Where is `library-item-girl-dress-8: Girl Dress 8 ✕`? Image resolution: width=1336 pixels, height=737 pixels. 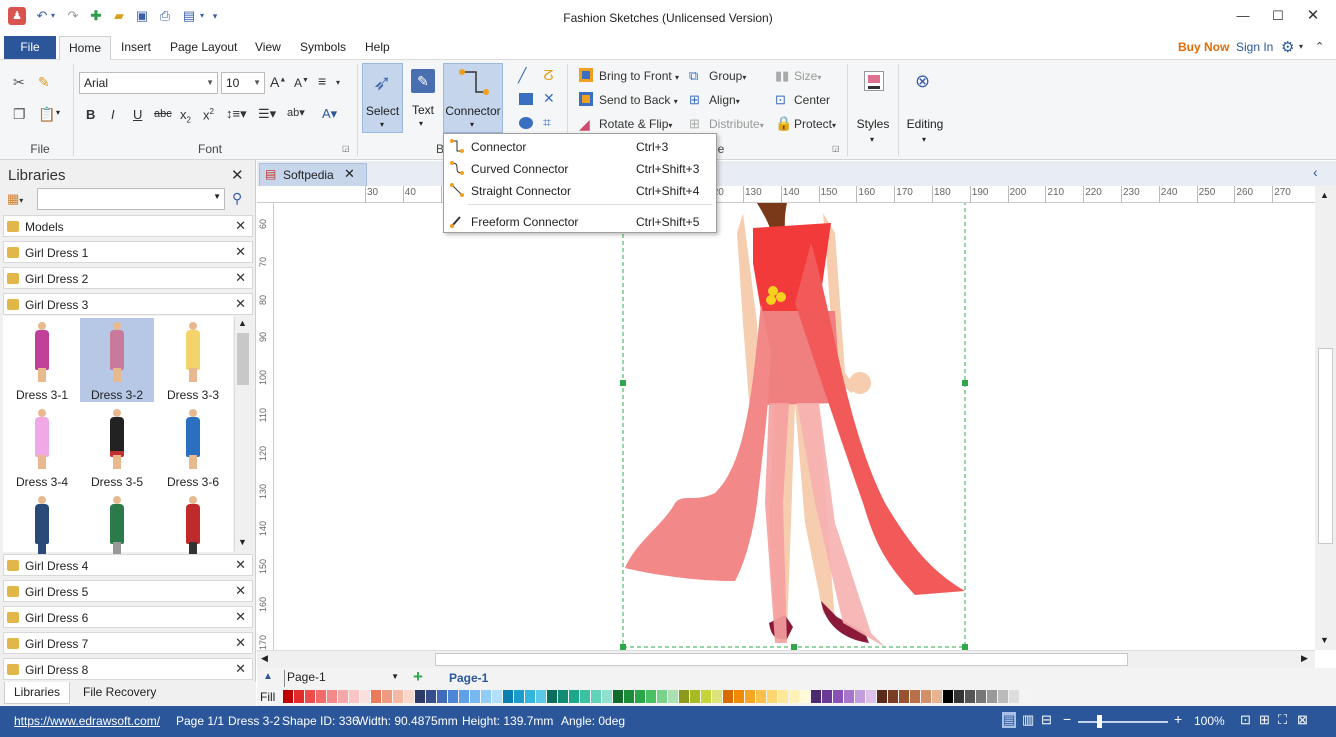 library-item-girl-dress-8: Girl Dress 8 ✕ is located at coordinates (128, 669).